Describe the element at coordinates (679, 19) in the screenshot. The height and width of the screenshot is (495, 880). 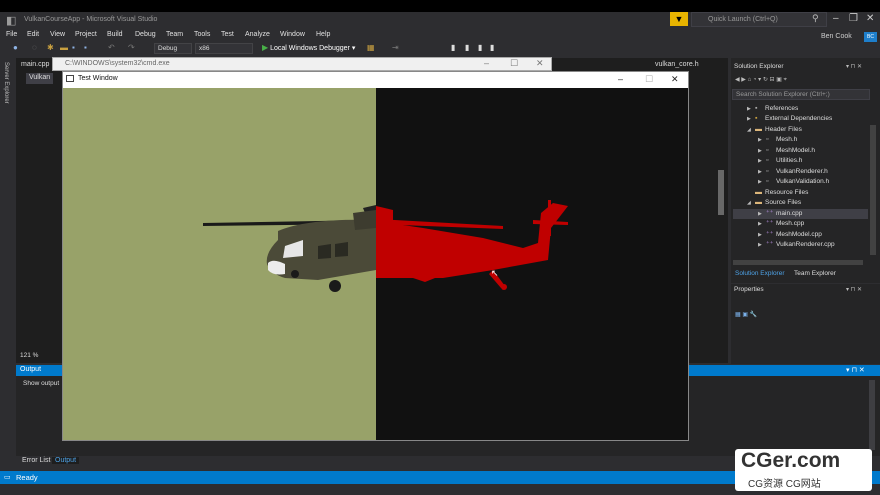
I see `notification-filter-icon: ▼` at that location.